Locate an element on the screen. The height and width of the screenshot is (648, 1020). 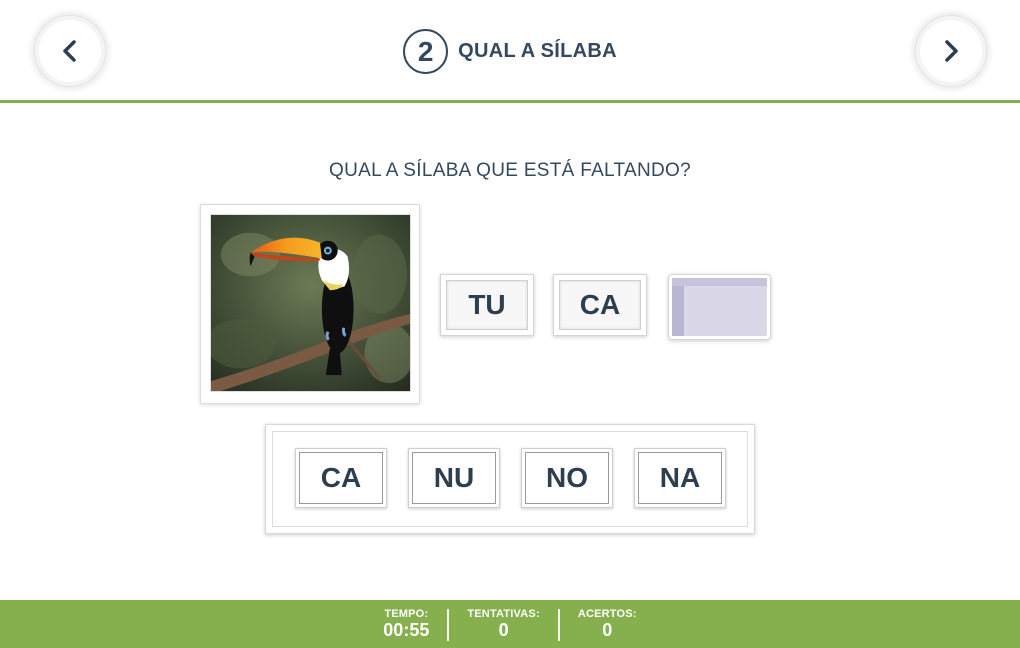
option-button: CA is located at coordinates (341, 478).